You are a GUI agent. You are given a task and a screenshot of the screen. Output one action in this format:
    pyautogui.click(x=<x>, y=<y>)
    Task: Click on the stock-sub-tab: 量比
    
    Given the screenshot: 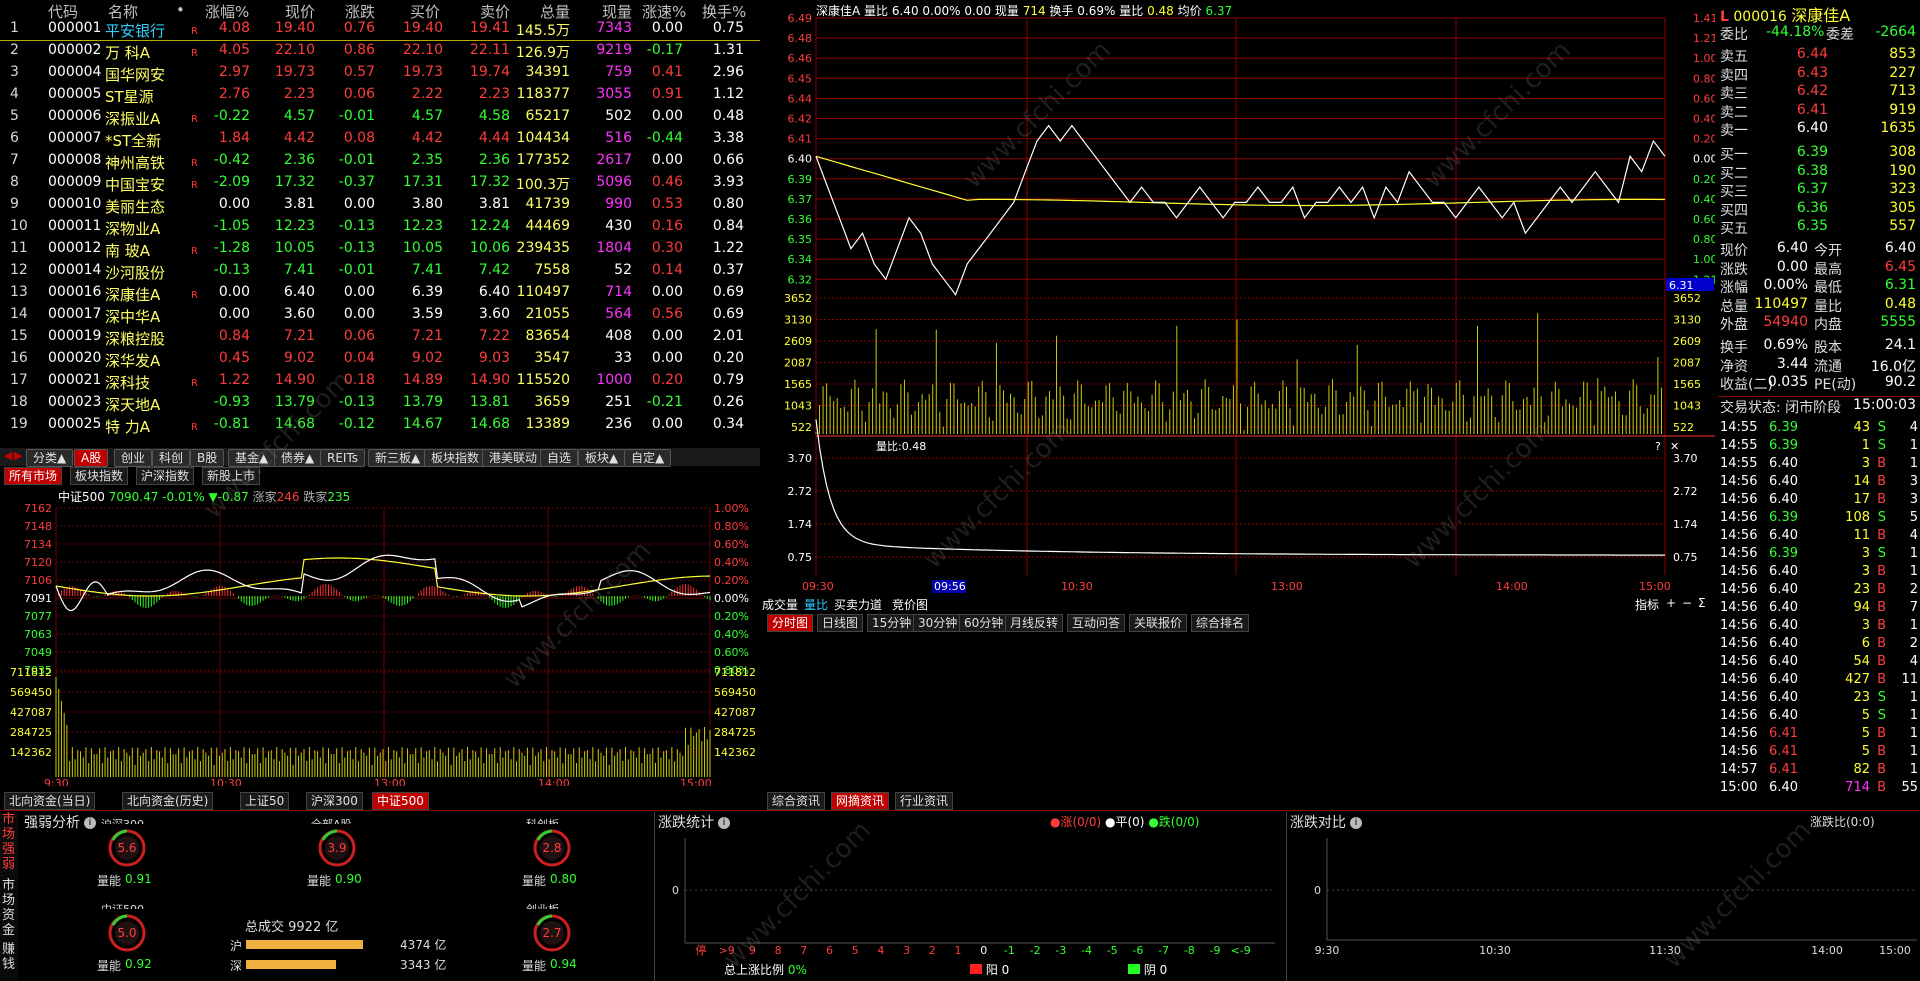 What is the action you would take?
    pyautogui.click(x=816, y=604)
    